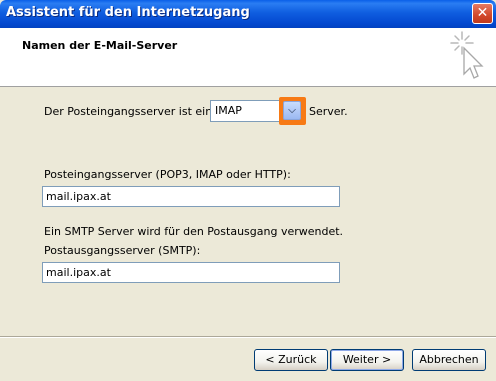 The width and height of the screenshot is (496, 381). What do you see at coordinates (128, 12) in the screenshot?
I see `window-title: Assistent für den Internetzugang` at bounding box center [128, 12].